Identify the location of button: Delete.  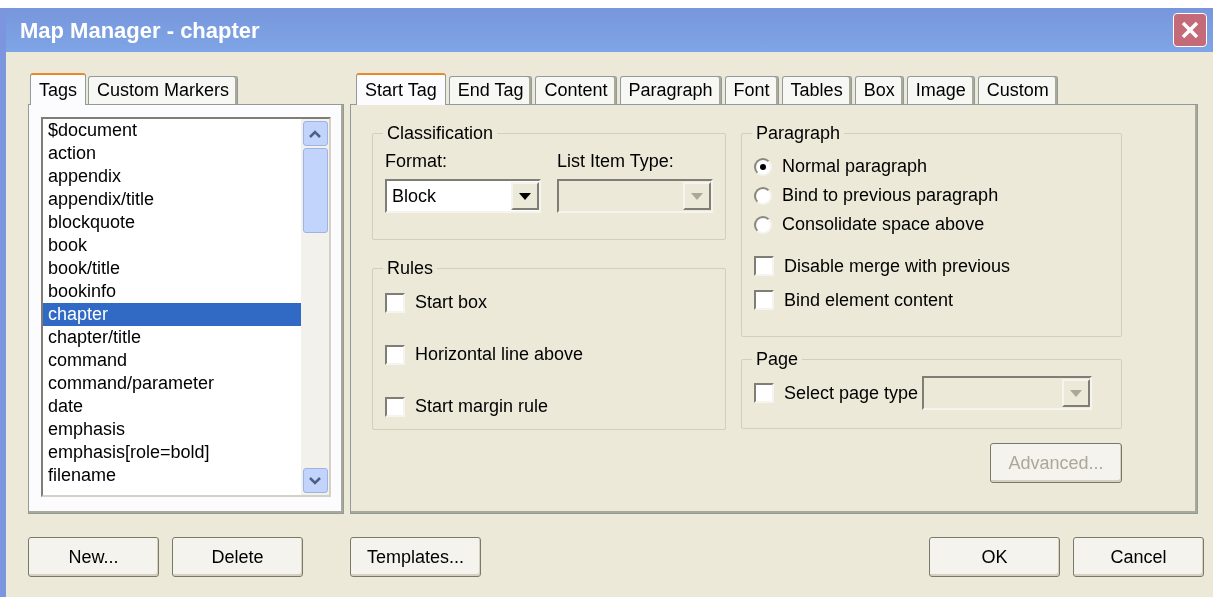
(237, 557).